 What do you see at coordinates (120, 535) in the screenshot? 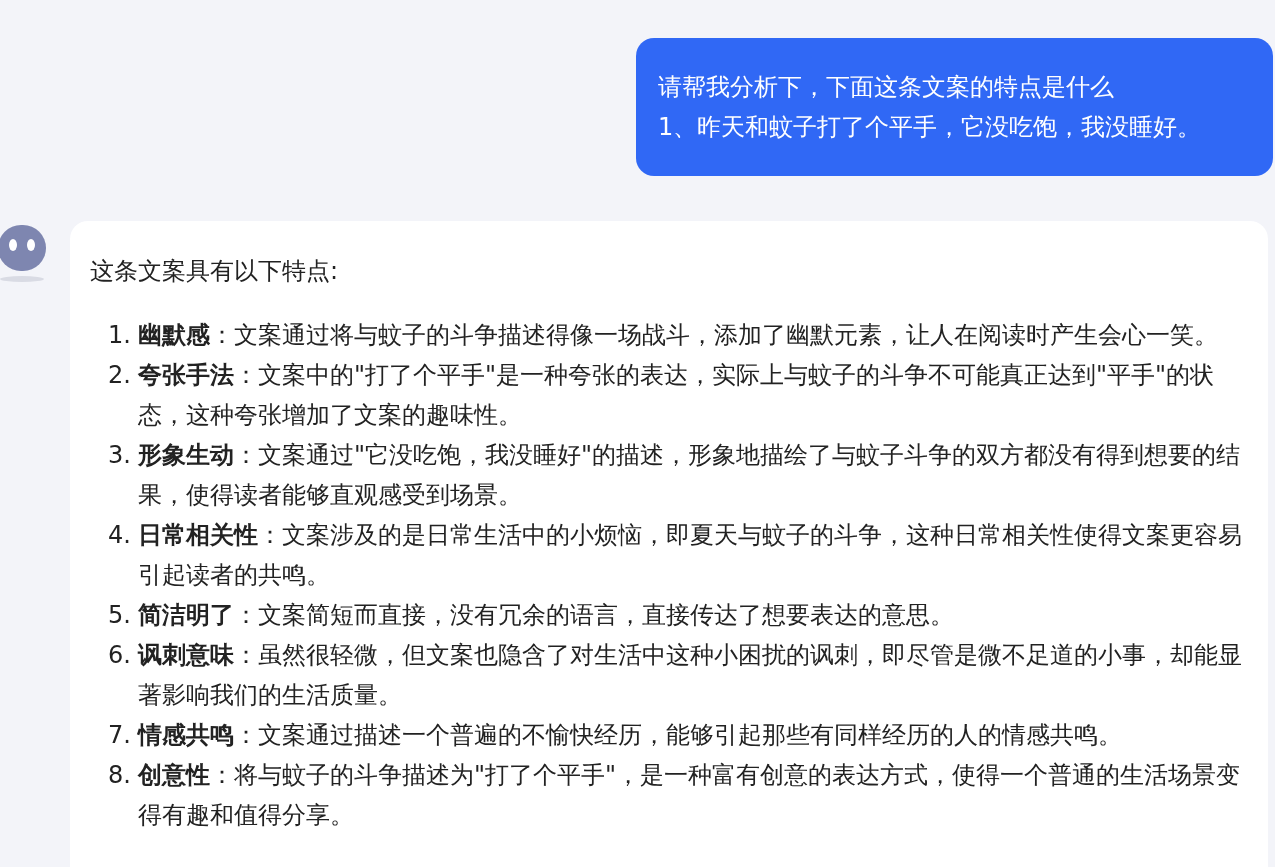
I see `list-number: 4.` at bounding box center [120, 535].